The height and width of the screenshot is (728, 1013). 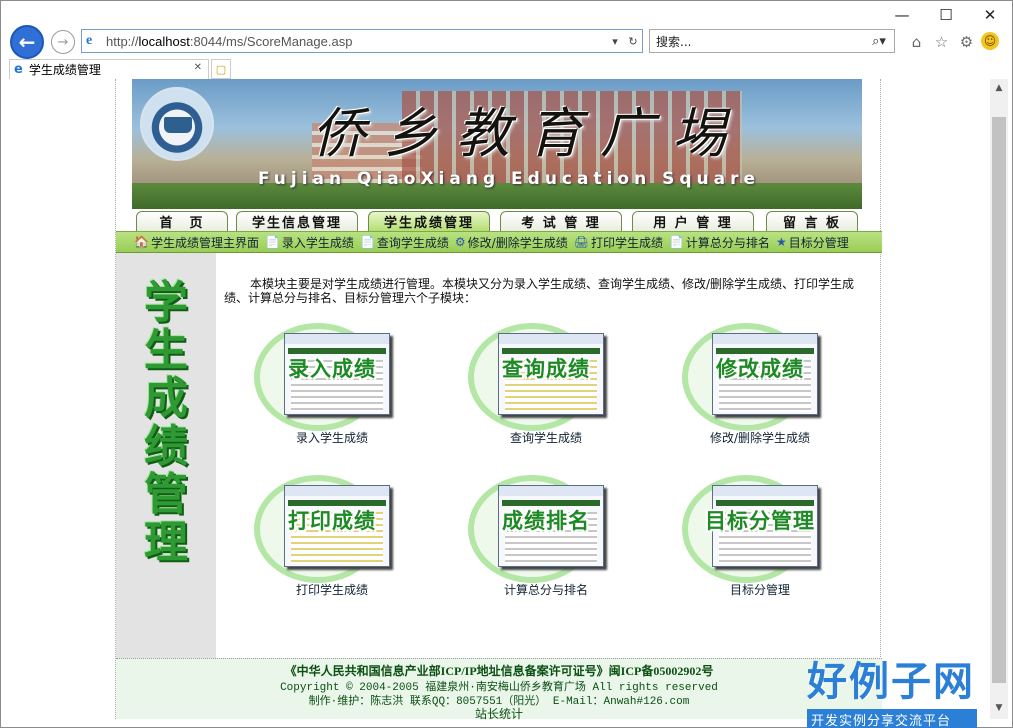 I want to click on toolbar-icons: ⌂ ☆ ⚙ ☺, so click(x=952, y=41).